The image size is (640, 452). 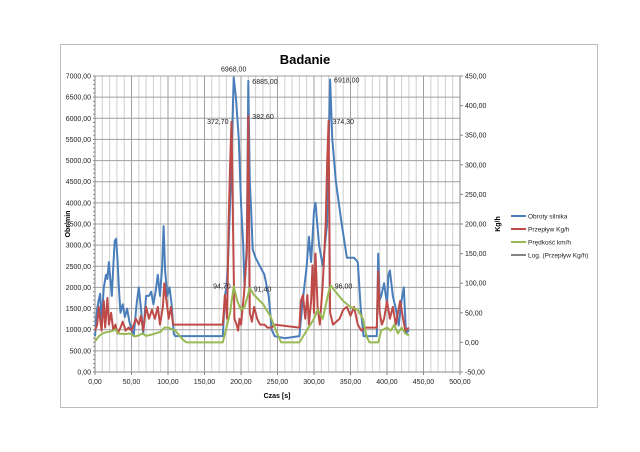 What do you see at coordinates (476, 254) in the screenshot?
I see `y2-tick-label: 150,00` at bounding box center [476, 254].